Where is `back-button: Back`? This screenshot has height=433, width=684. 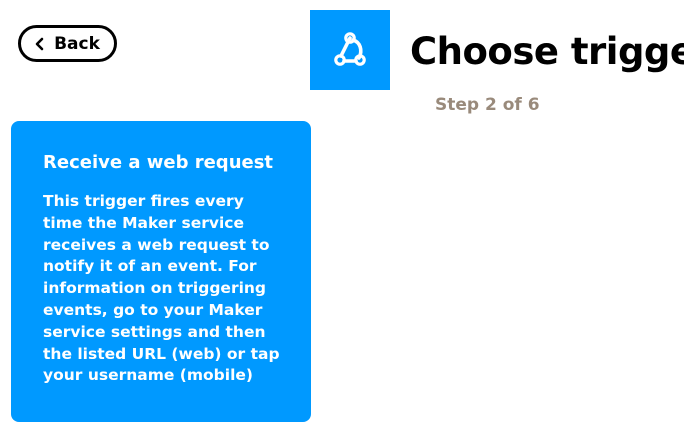 back-button: Back is located at coordinates (67, 43).